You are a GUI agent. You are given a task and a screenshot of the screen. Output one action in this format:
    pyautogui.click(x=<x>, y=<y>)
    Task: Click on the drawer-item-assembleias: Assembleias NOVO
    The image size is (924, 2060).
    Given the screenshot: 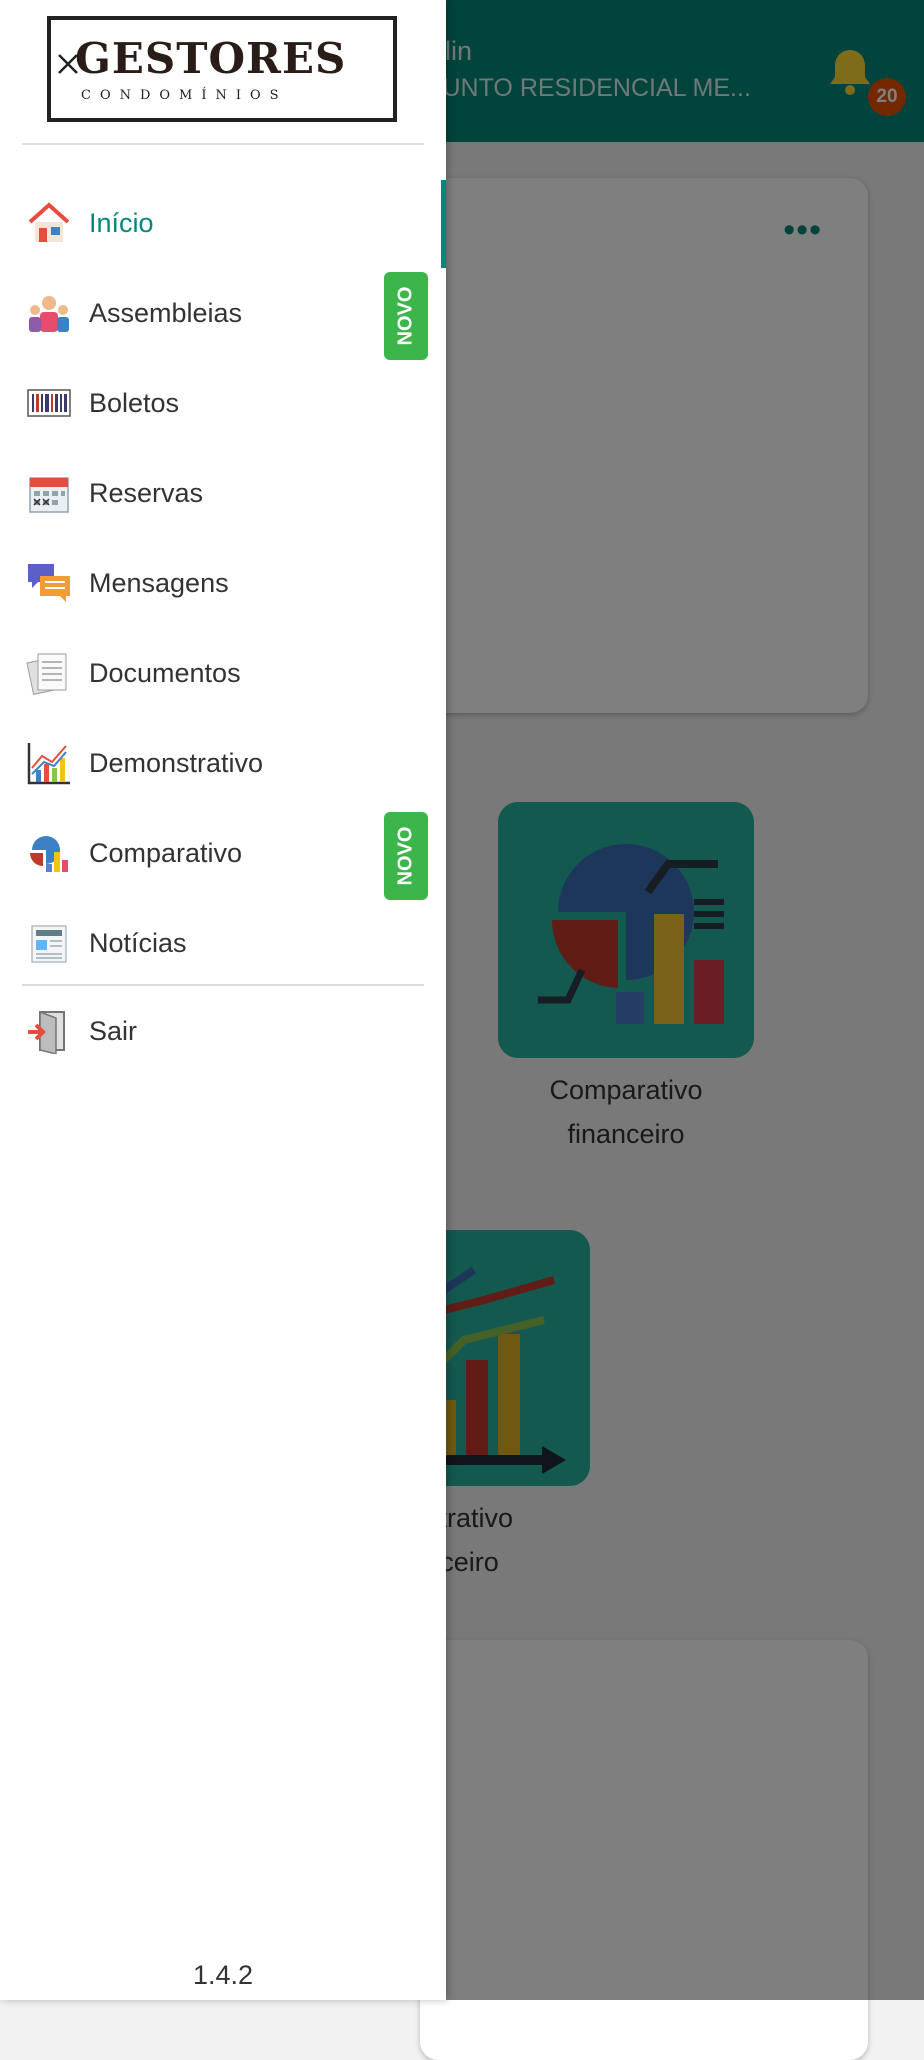 What is the action you would take?
    pyautogui.click(x=223, y=315)
    